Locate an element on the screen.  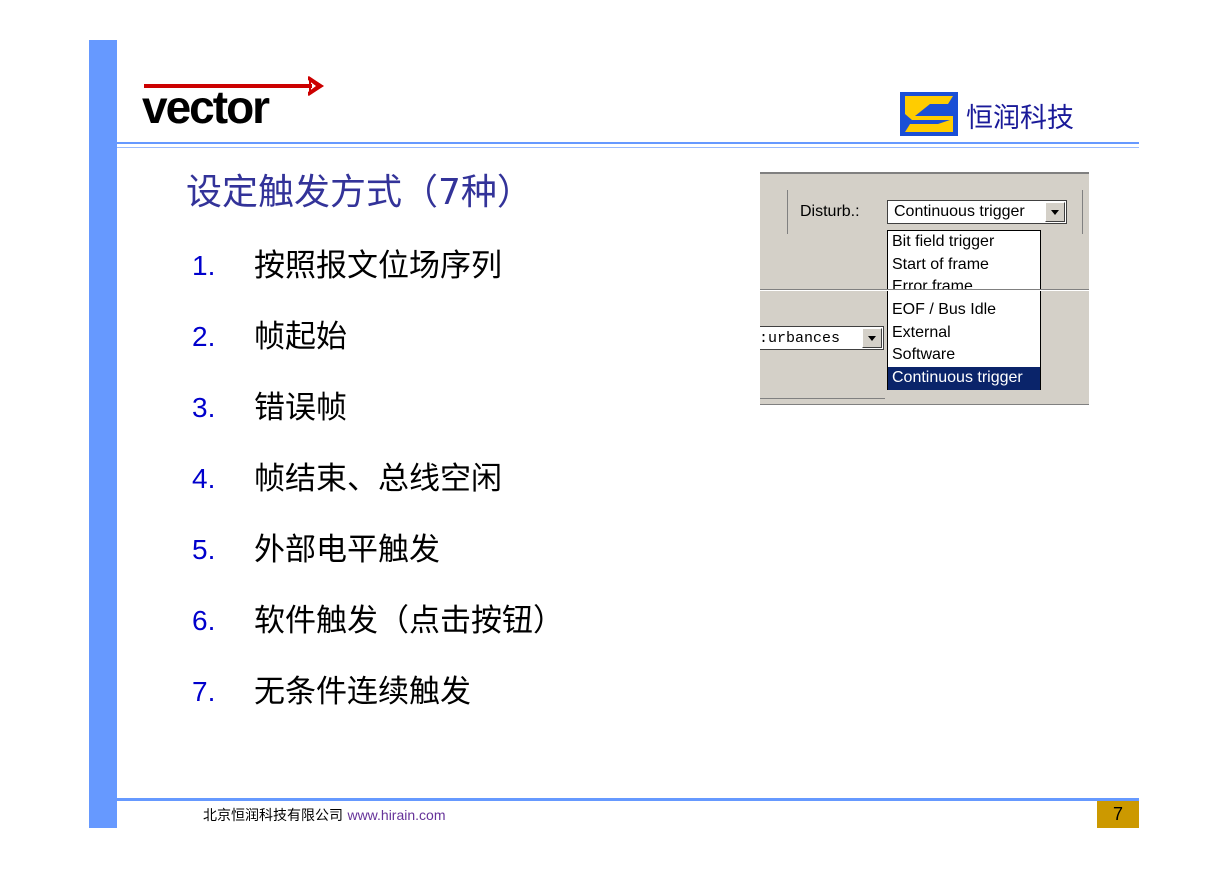
item-number: 2. is located at coordinates (204, 336).